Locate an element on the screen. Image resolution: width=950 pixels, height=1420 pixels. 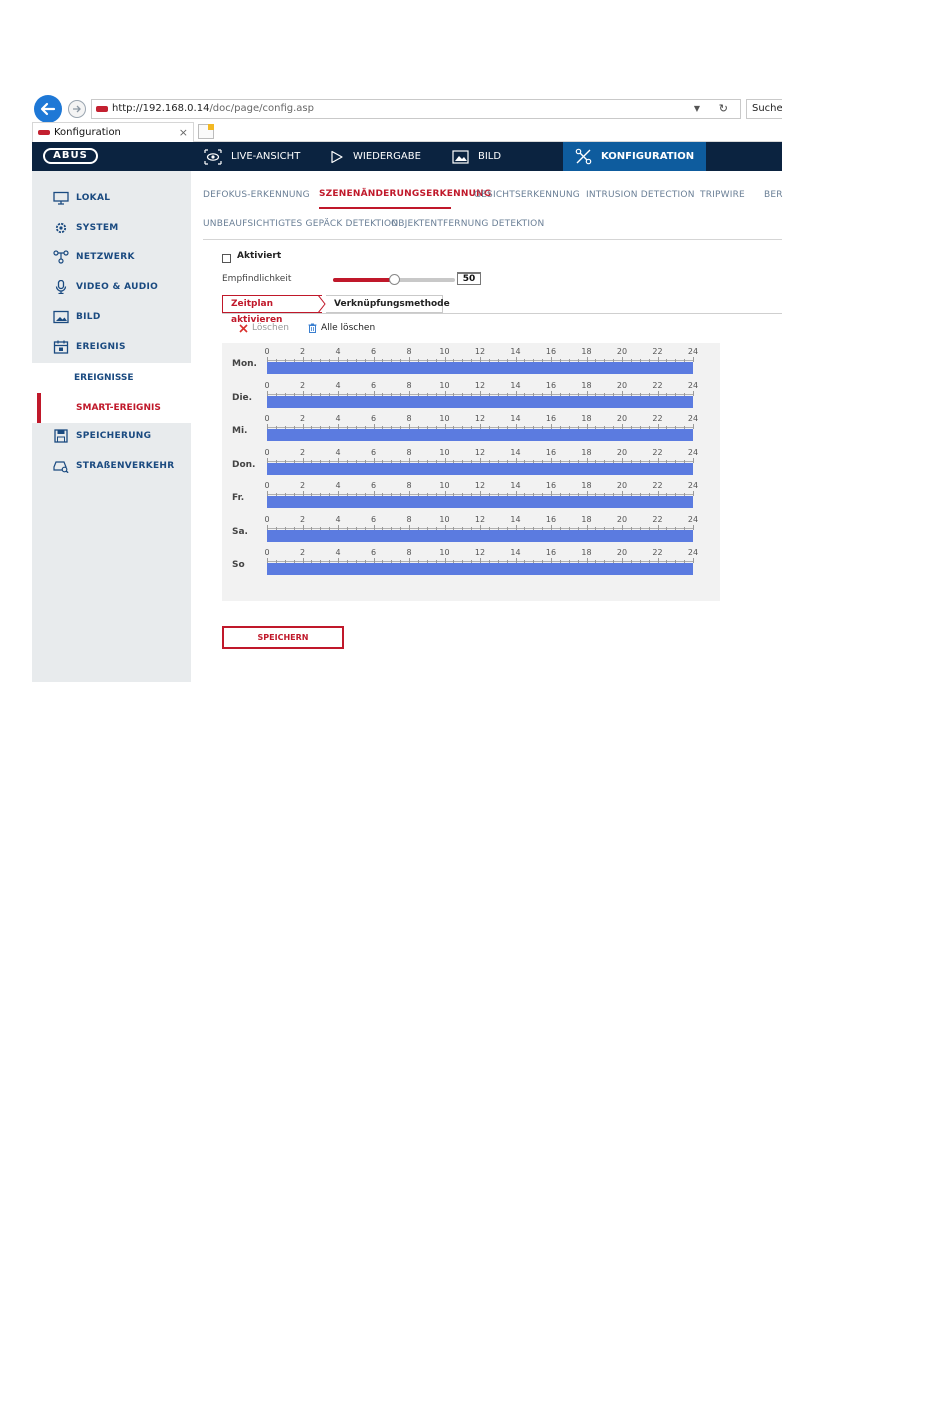
subtab-ber: BER is located at coordinates (773, 195).